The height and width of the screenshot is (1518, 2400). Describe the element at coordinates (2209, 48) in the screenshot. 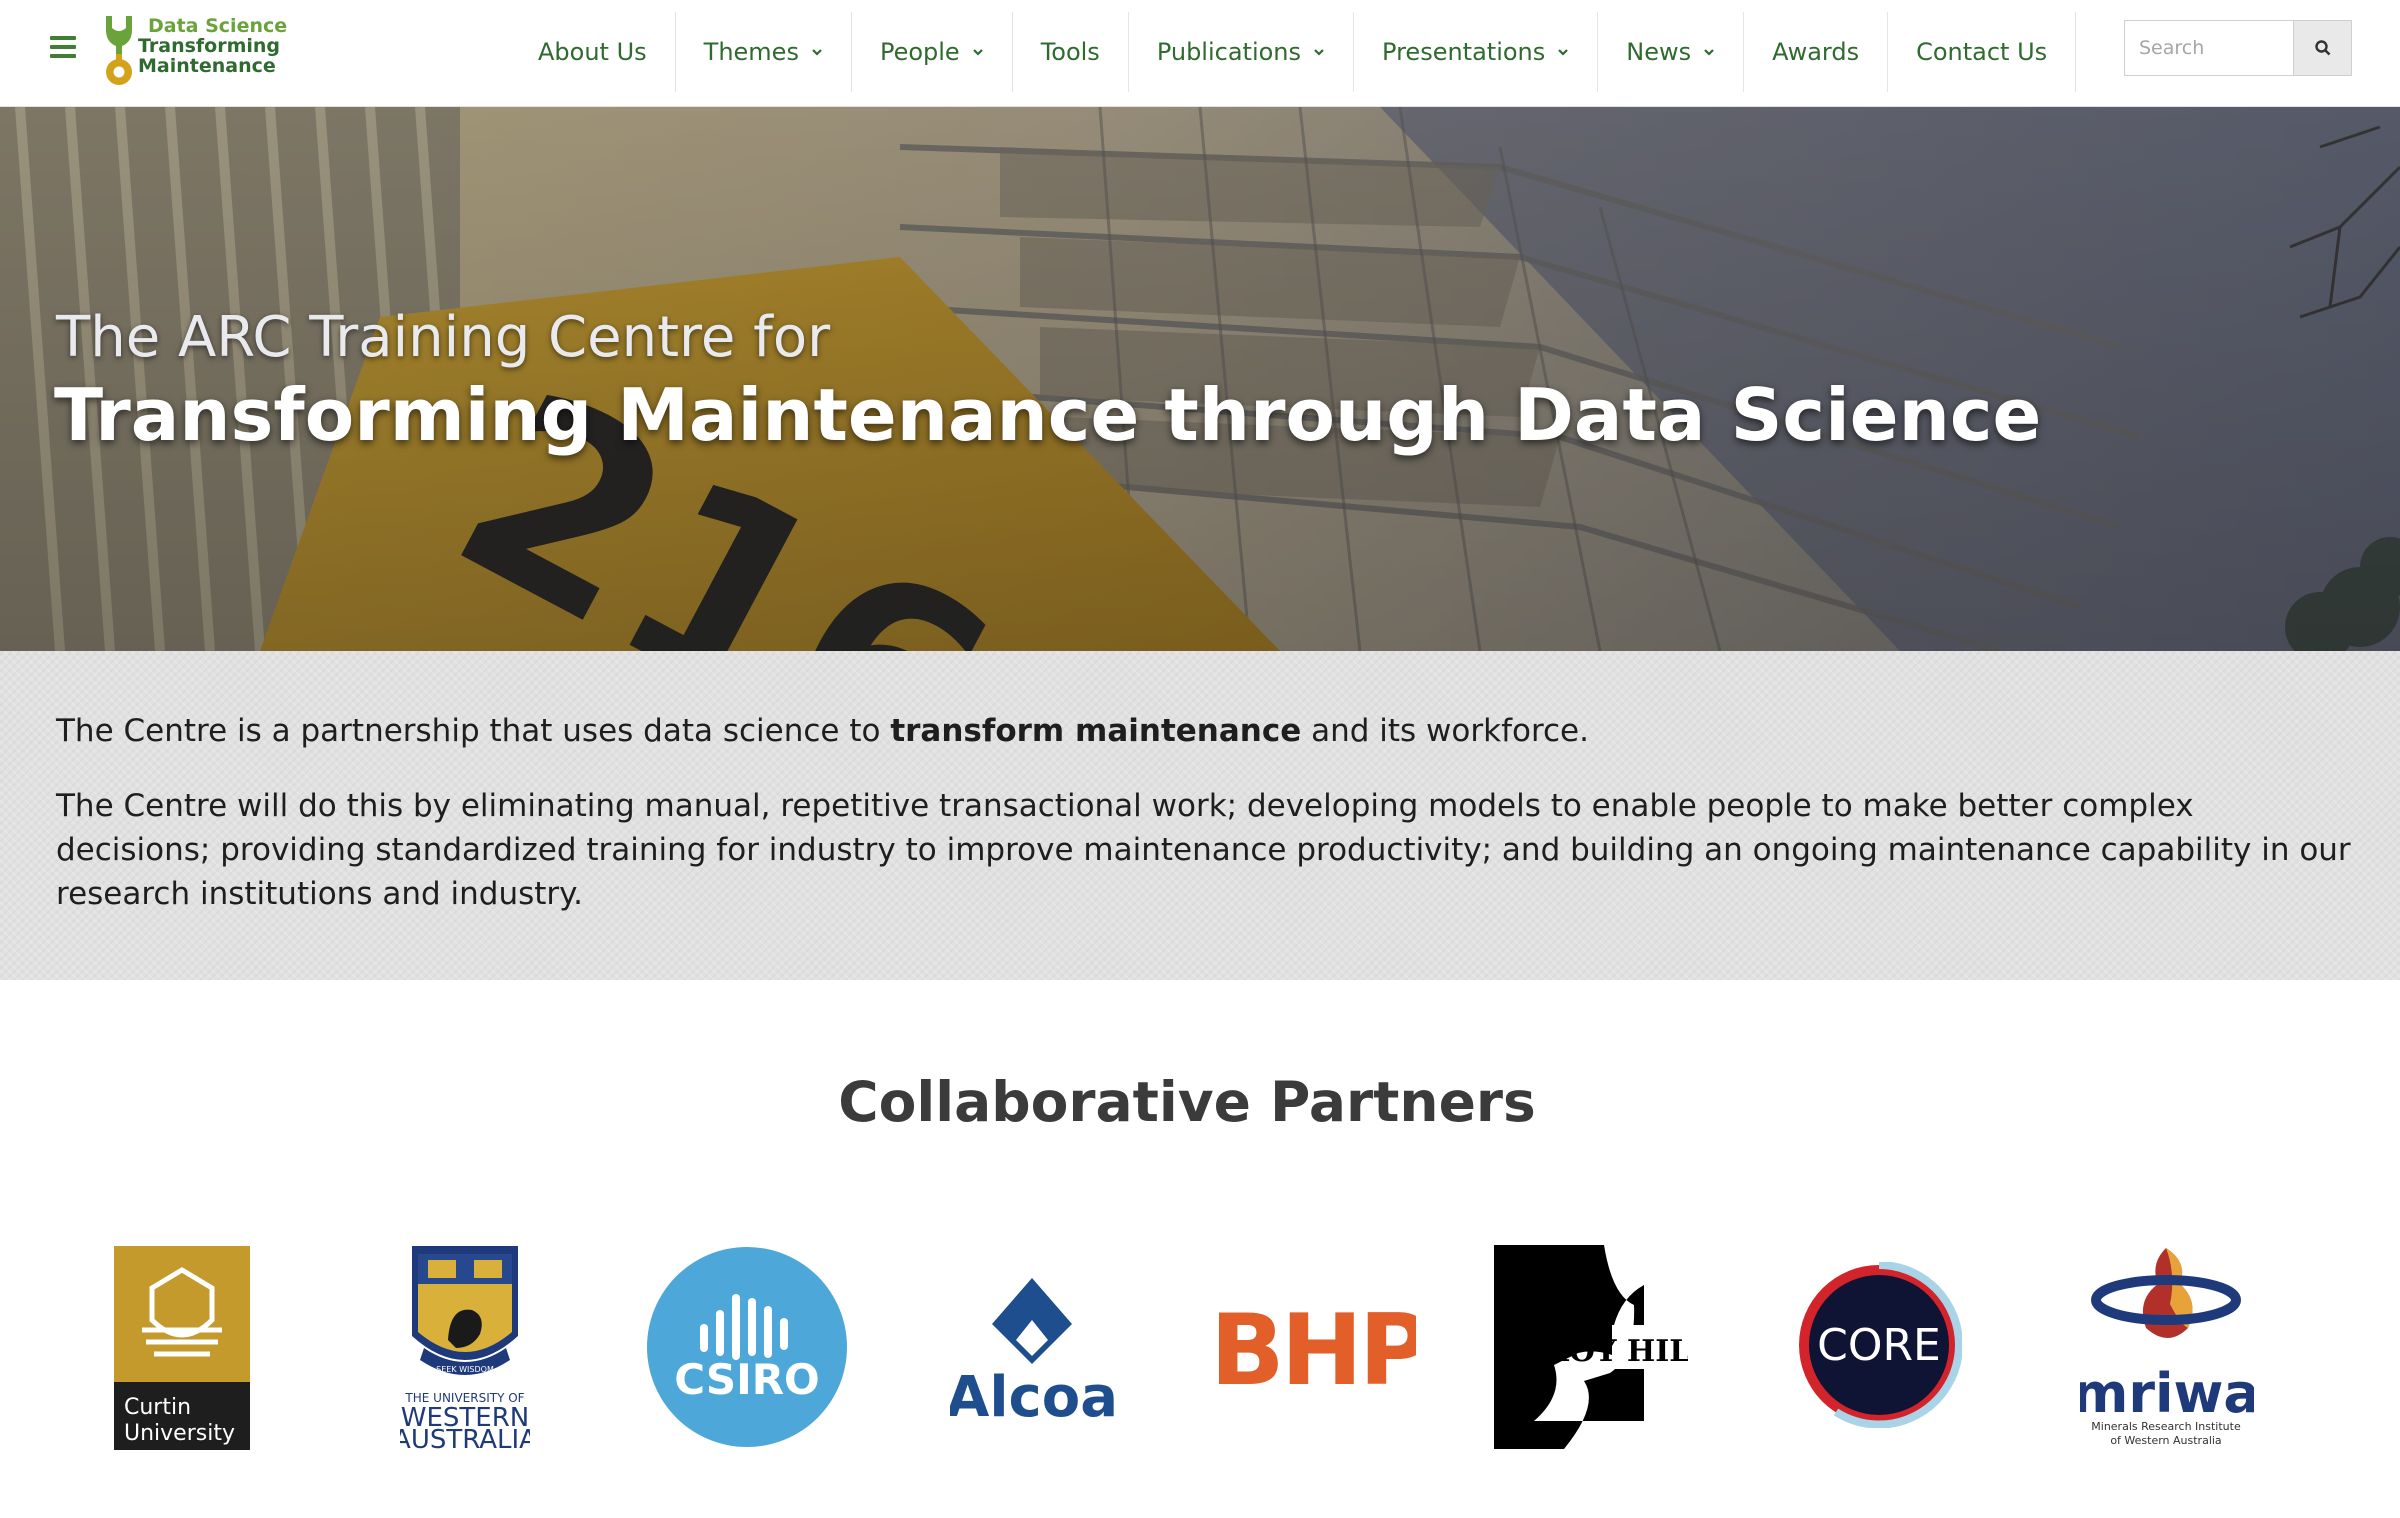

I see `search-input` at that location.